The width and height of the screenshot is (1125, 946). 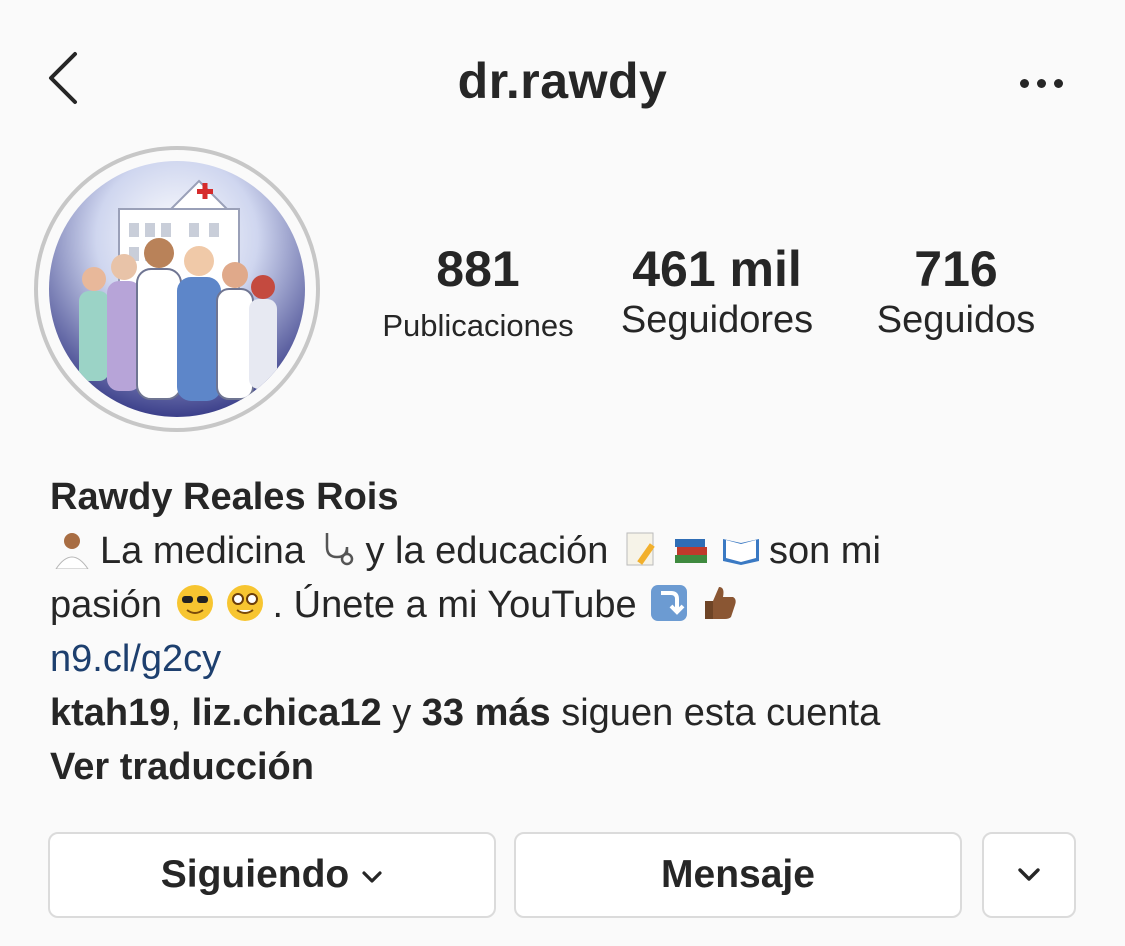 What do you see at coordinates (570, 767) in the screenshot?
I see `see-translation-link: Ver traducción` at bounding box center [570, 767].